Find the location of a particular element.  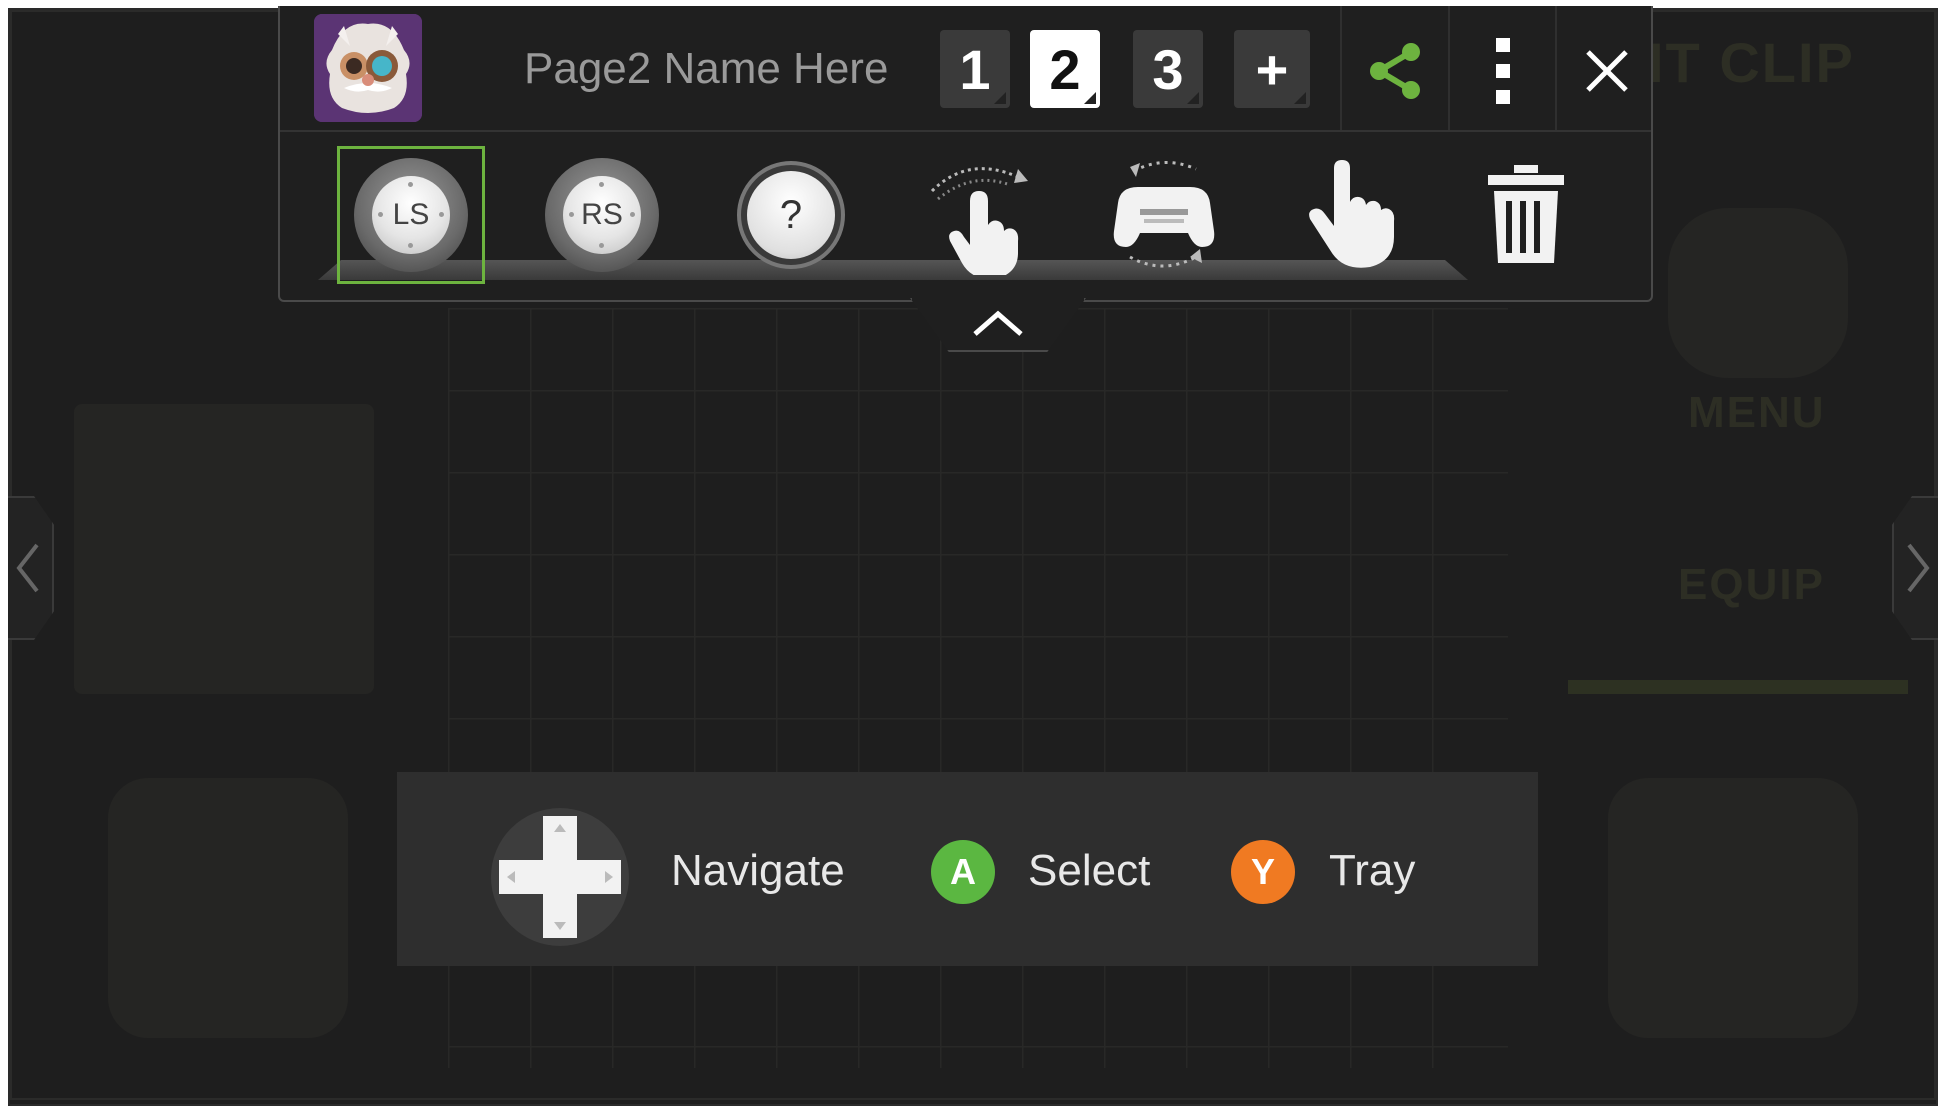

game-avatar is located at coordinates (368, 68).